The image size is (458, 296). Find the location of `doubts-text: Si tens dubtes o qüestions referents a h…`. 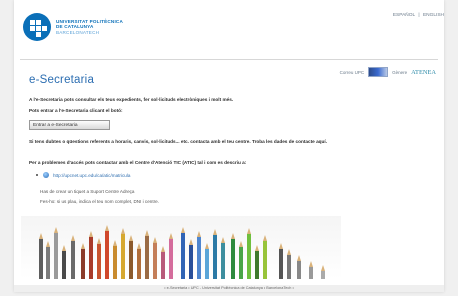

doubts-text: Si tens dubtes o qüestions referents a h… is located at coordinates (178, 141).